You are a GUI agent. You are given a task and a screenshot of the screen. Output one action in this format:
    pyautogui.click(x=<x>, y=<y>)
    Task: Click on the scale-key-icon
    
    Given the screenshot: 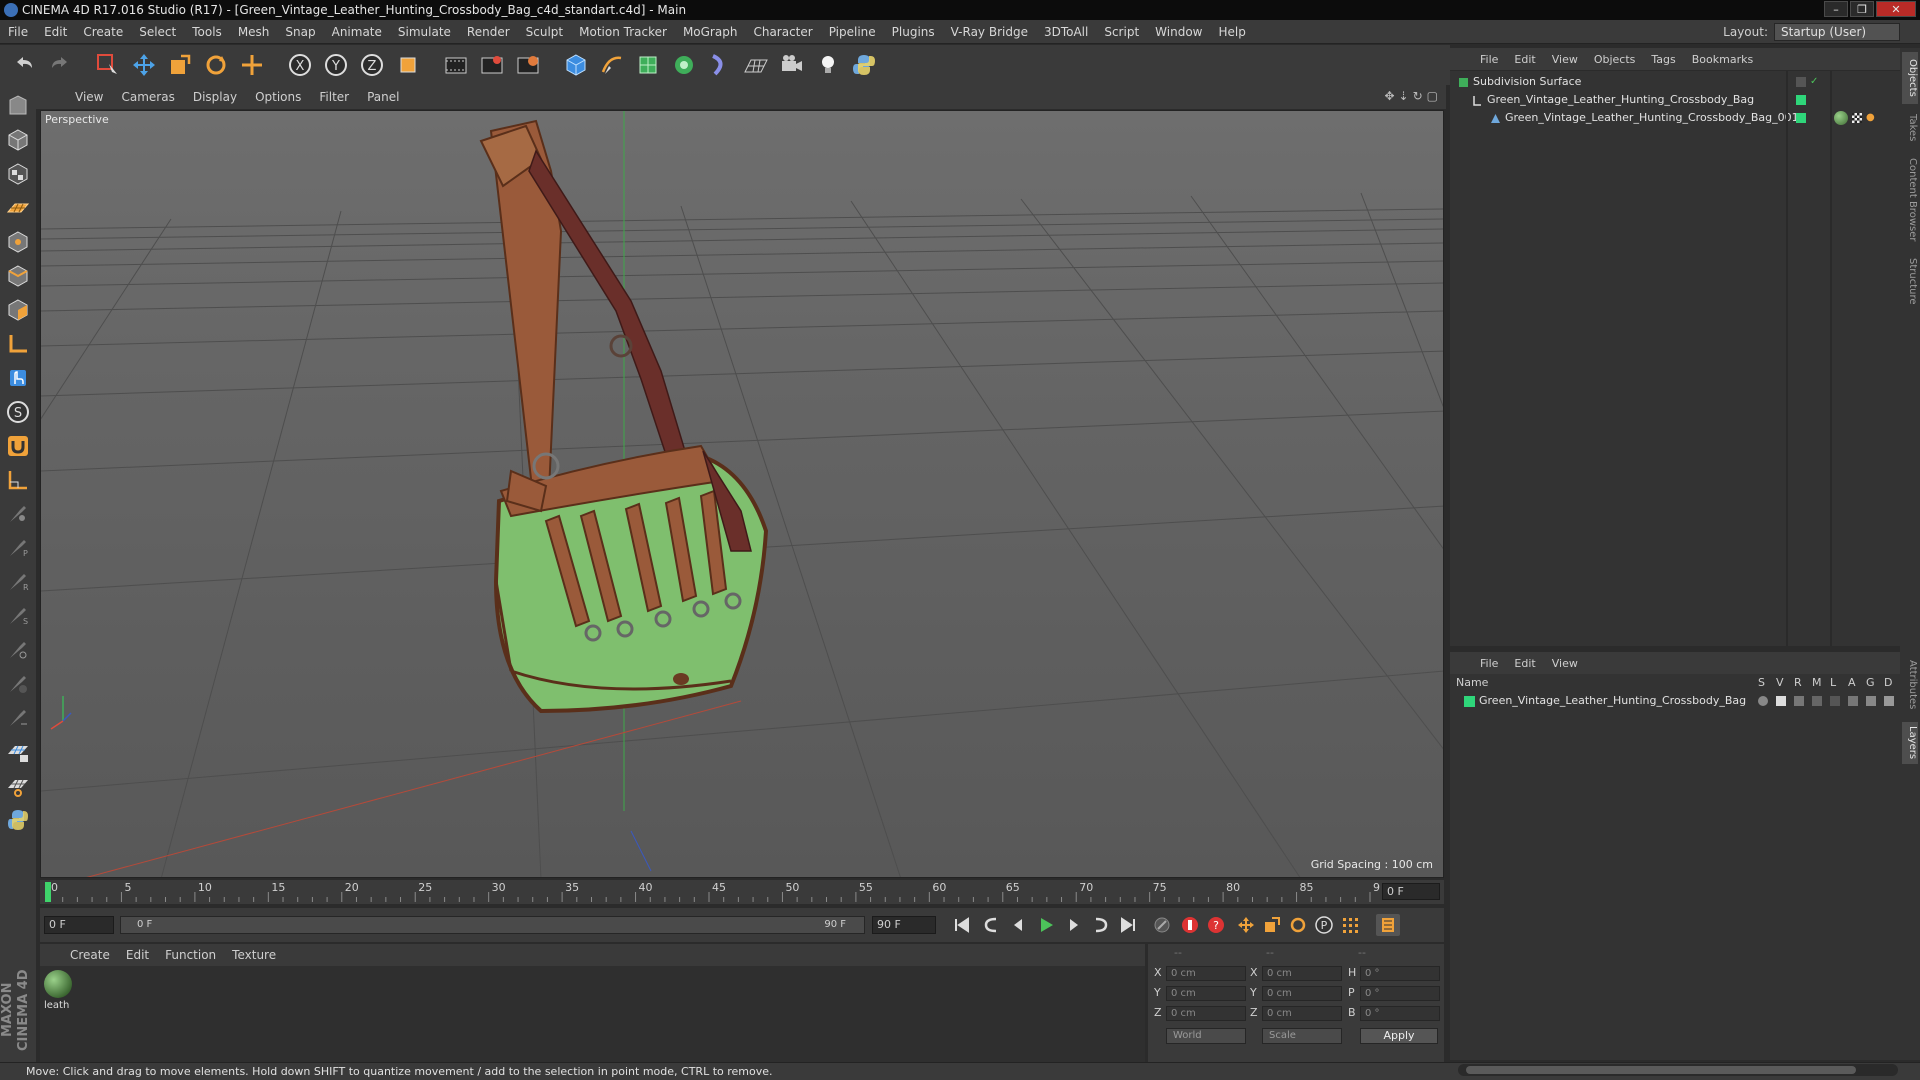 What is the action you would take?
    pyautogui.click(x=1272, y=925)
    